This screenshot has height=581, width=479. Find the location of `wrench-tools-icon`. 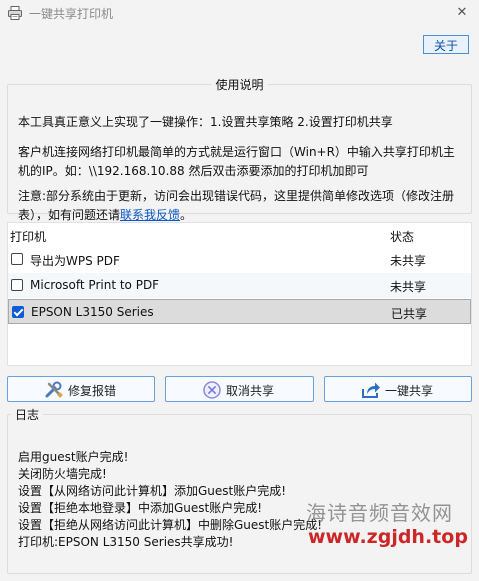

wrench-tools-icon is located at coordinates (54, 389).